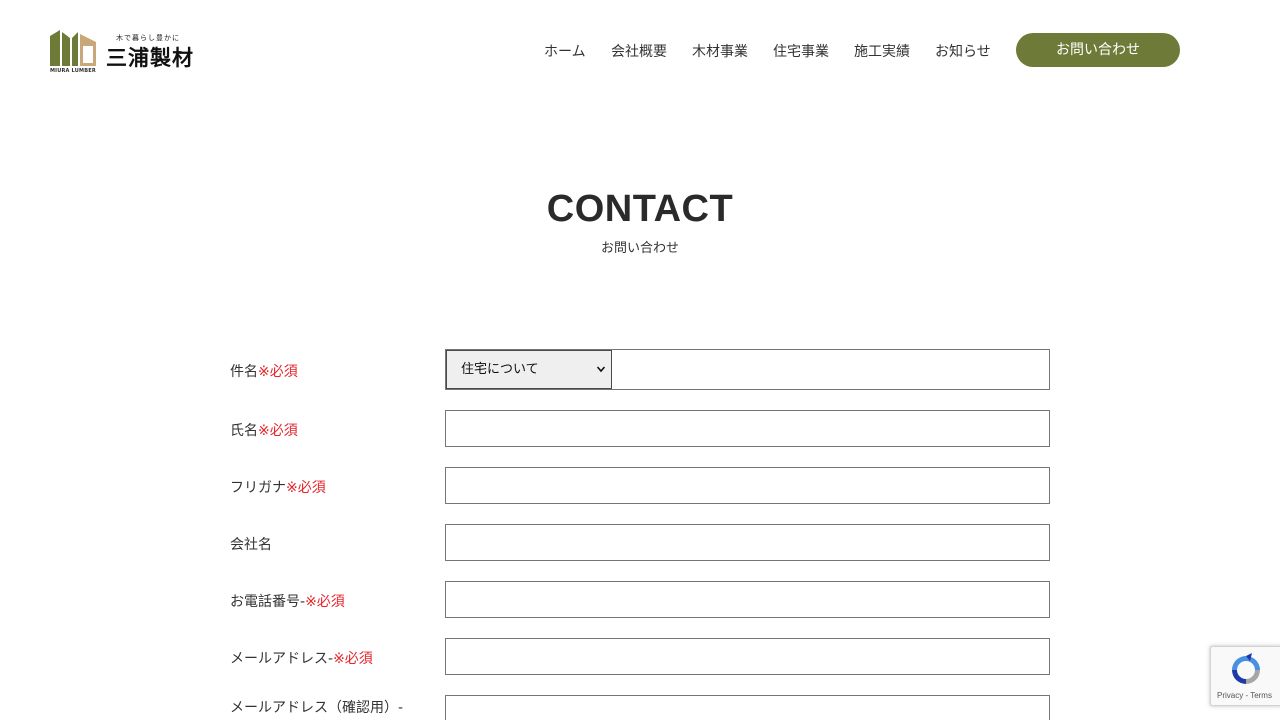 The image size is (1280, 720). What do you see at coordinates (287, 602) in the screenshot?
I see `phone-label: お電話番号-※必須` at bounding box center [287, 602].